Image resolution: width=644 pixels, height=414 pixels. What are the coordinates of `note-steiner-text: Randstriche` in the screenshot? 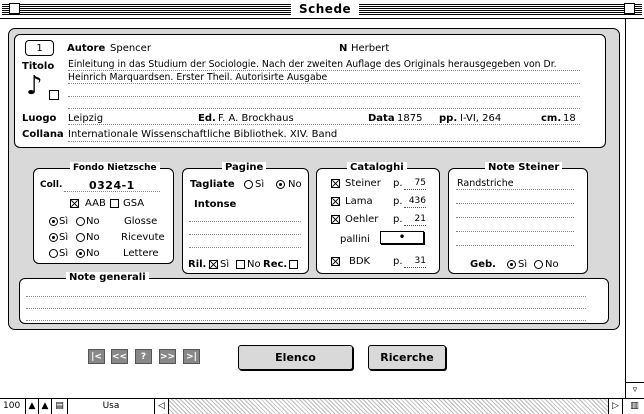 It's located at (485, 183).